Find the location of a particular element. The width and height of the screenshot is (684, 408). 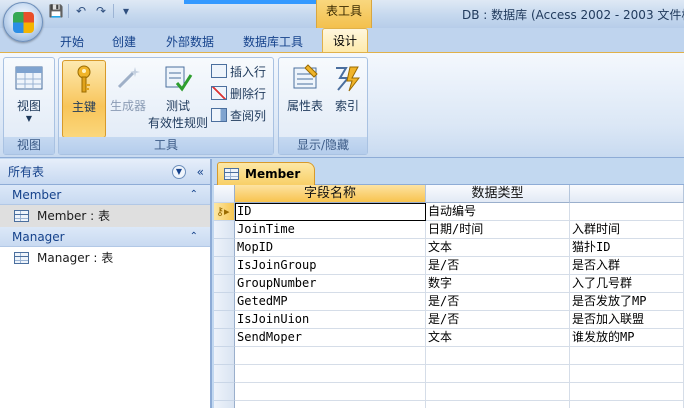

cell-data-type: 自动编号 is located at coordinates (498, 212).